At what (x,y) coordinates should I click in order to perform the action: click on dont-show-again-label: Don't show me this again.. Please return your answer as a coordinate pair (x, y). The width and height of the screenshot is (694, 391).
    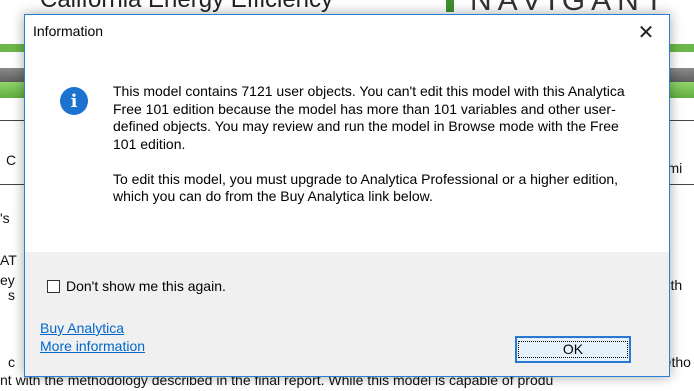
    Looking at the image, I should click on (146, 286).